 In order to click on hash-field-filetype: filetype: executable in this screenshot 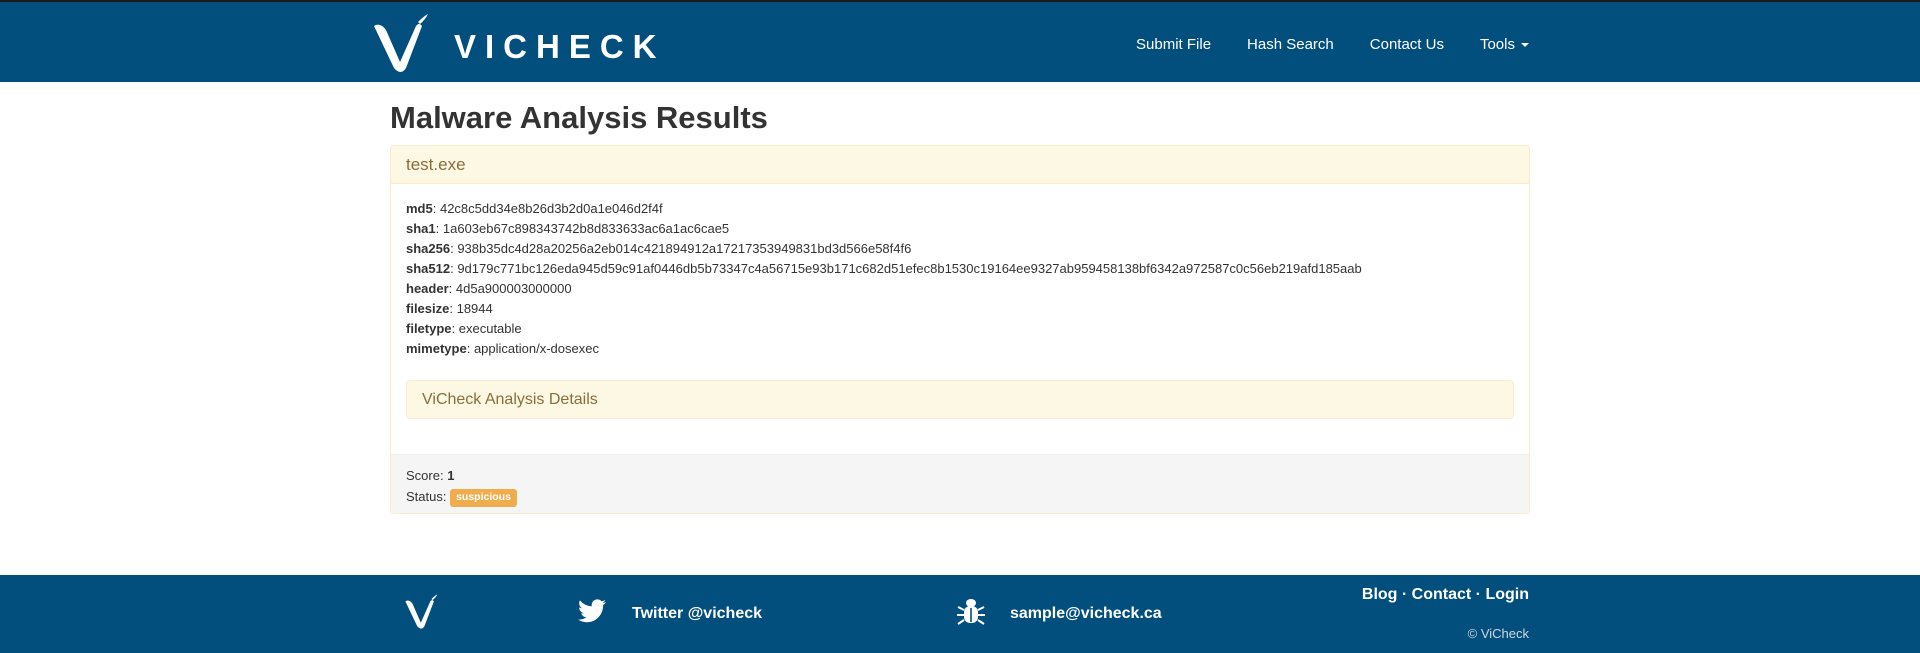, I will do `click(464, 328)`.